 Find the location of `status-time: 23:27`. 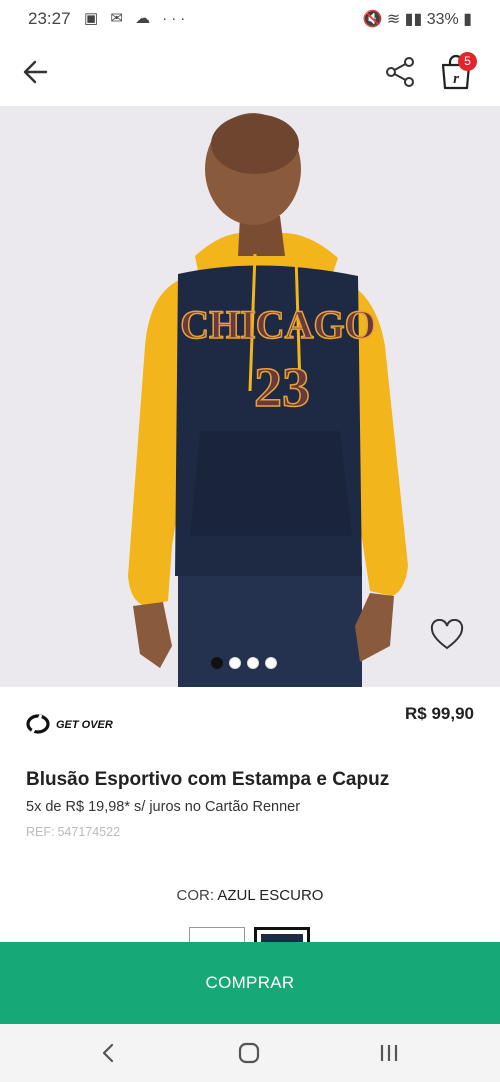

status-time: 23:27 is located at coordinates (49, 18).